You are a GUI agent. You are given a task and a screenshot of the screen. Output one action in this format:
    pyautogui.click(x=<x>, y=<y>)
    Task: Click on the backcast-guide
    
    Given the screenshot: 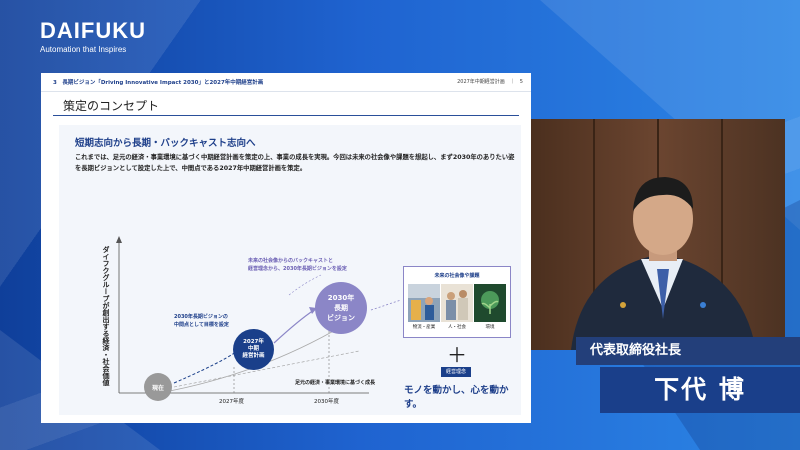 What is the action you would take?
    pyautogui.click(x=305, y=285)
    